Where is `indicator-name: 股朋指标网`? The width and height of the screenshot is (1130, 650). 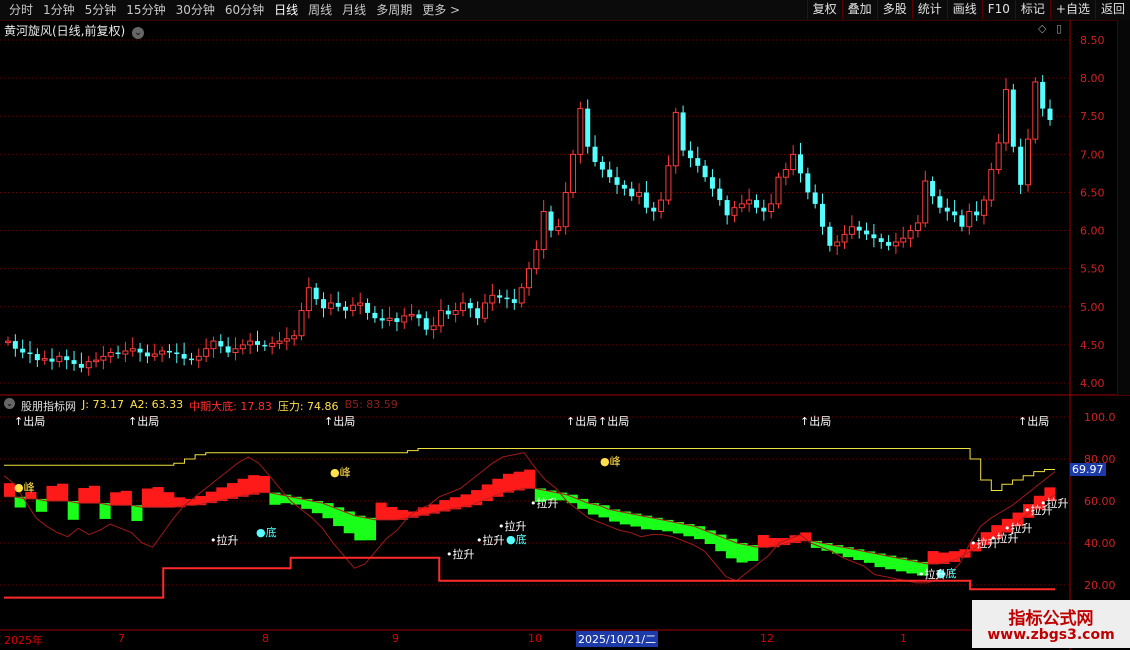
indicator-name: 股朋指标网 is located at coordinates (48, 406).